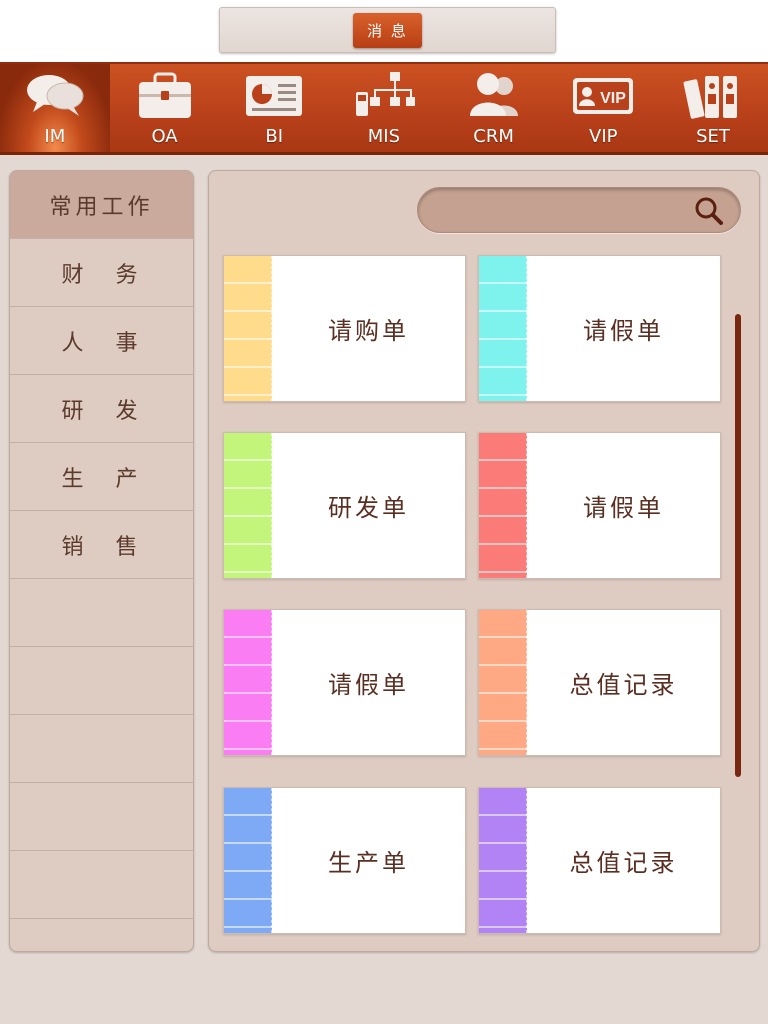 The image size is (768, 1024). I want to click on top-bar: 消 息, so click(384, 31).